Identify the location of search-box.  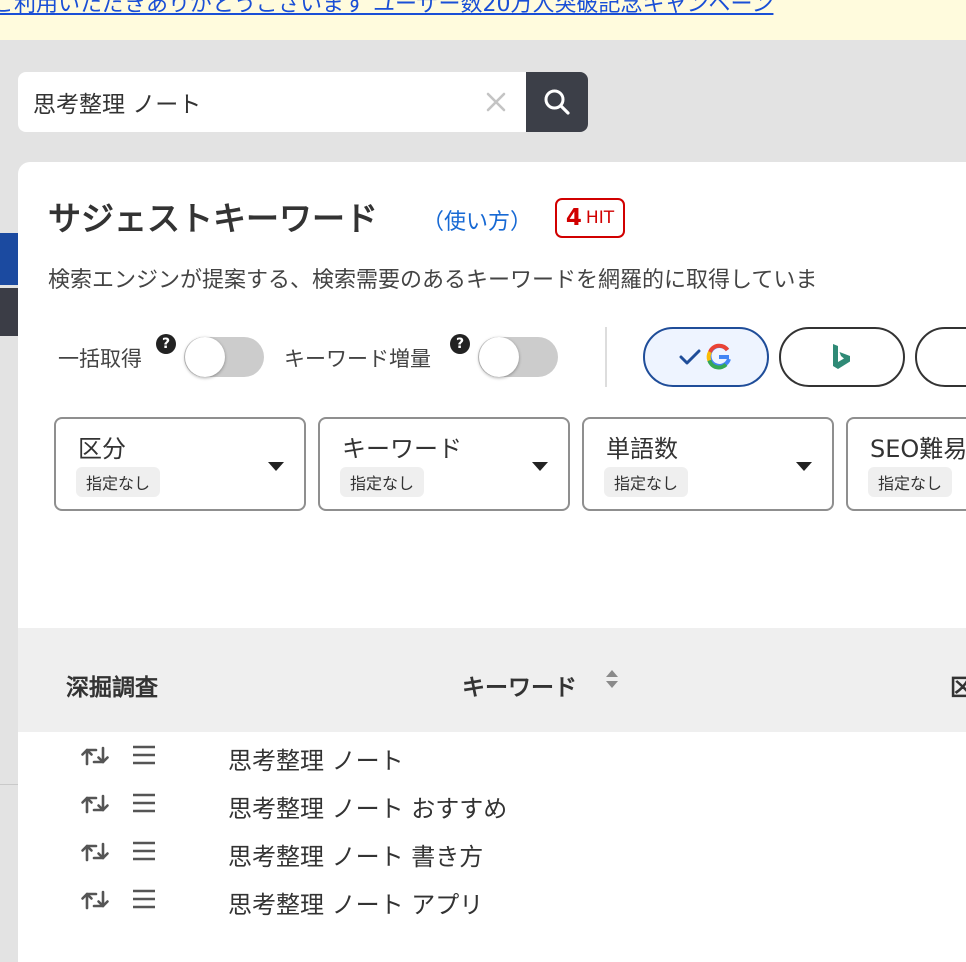
(272, 102).